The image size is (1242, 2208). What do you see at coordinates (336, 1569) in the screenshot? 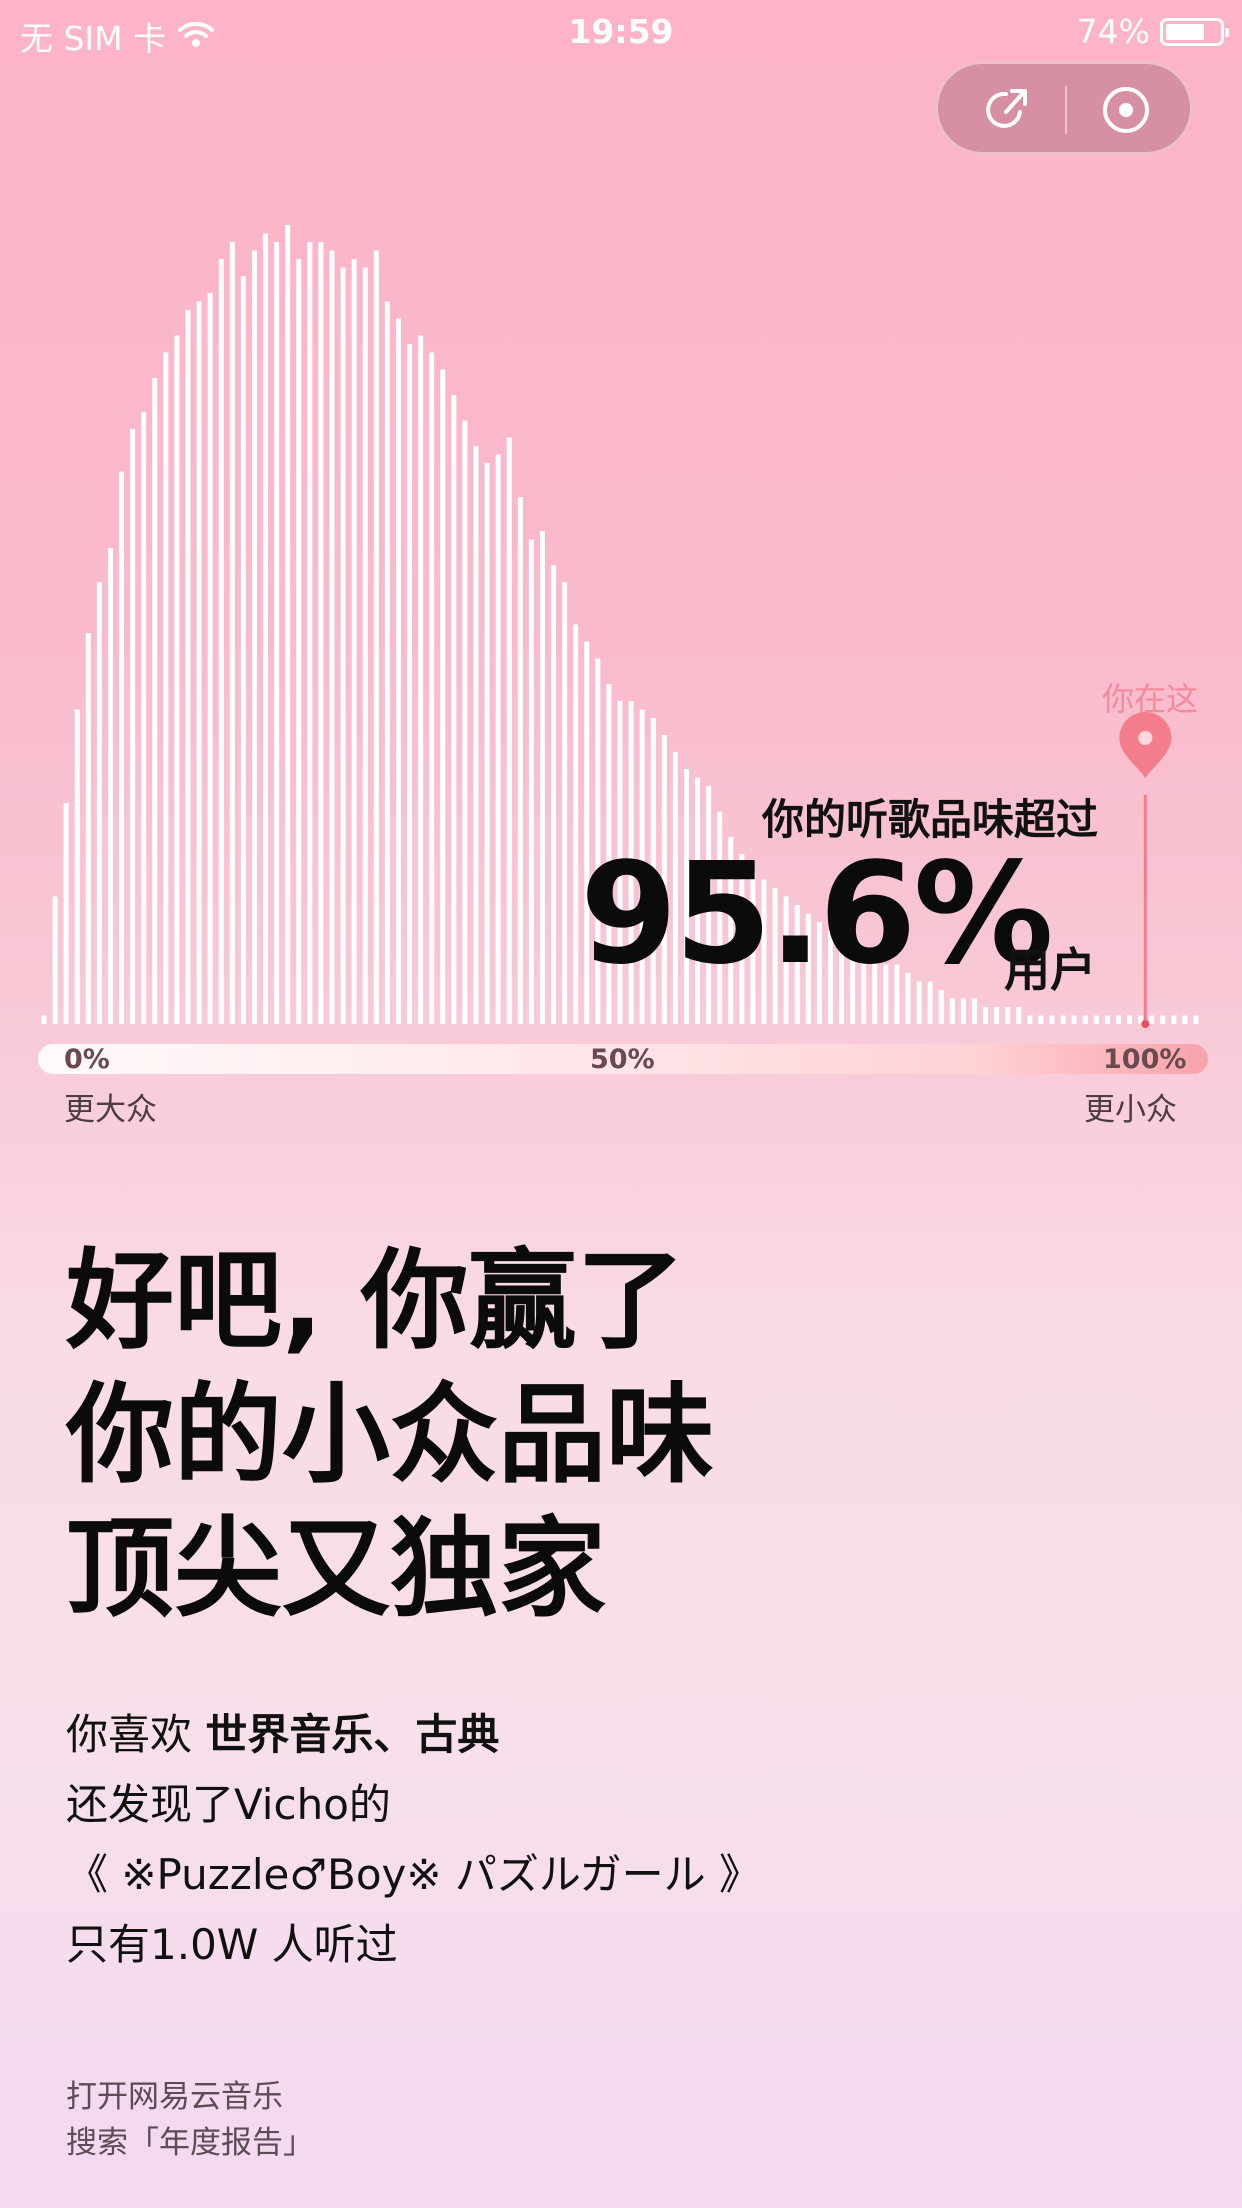
I see `headline-line-3: 顶尖又独家` at bounding box center [336, 1569].